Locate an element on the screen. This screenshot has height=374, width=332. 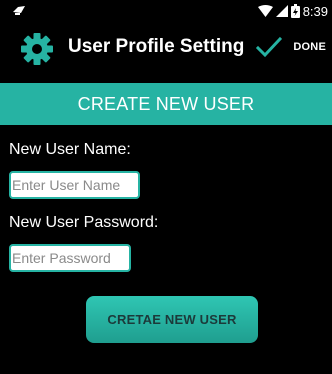
gear-icon is located at coordinates (37, 49).